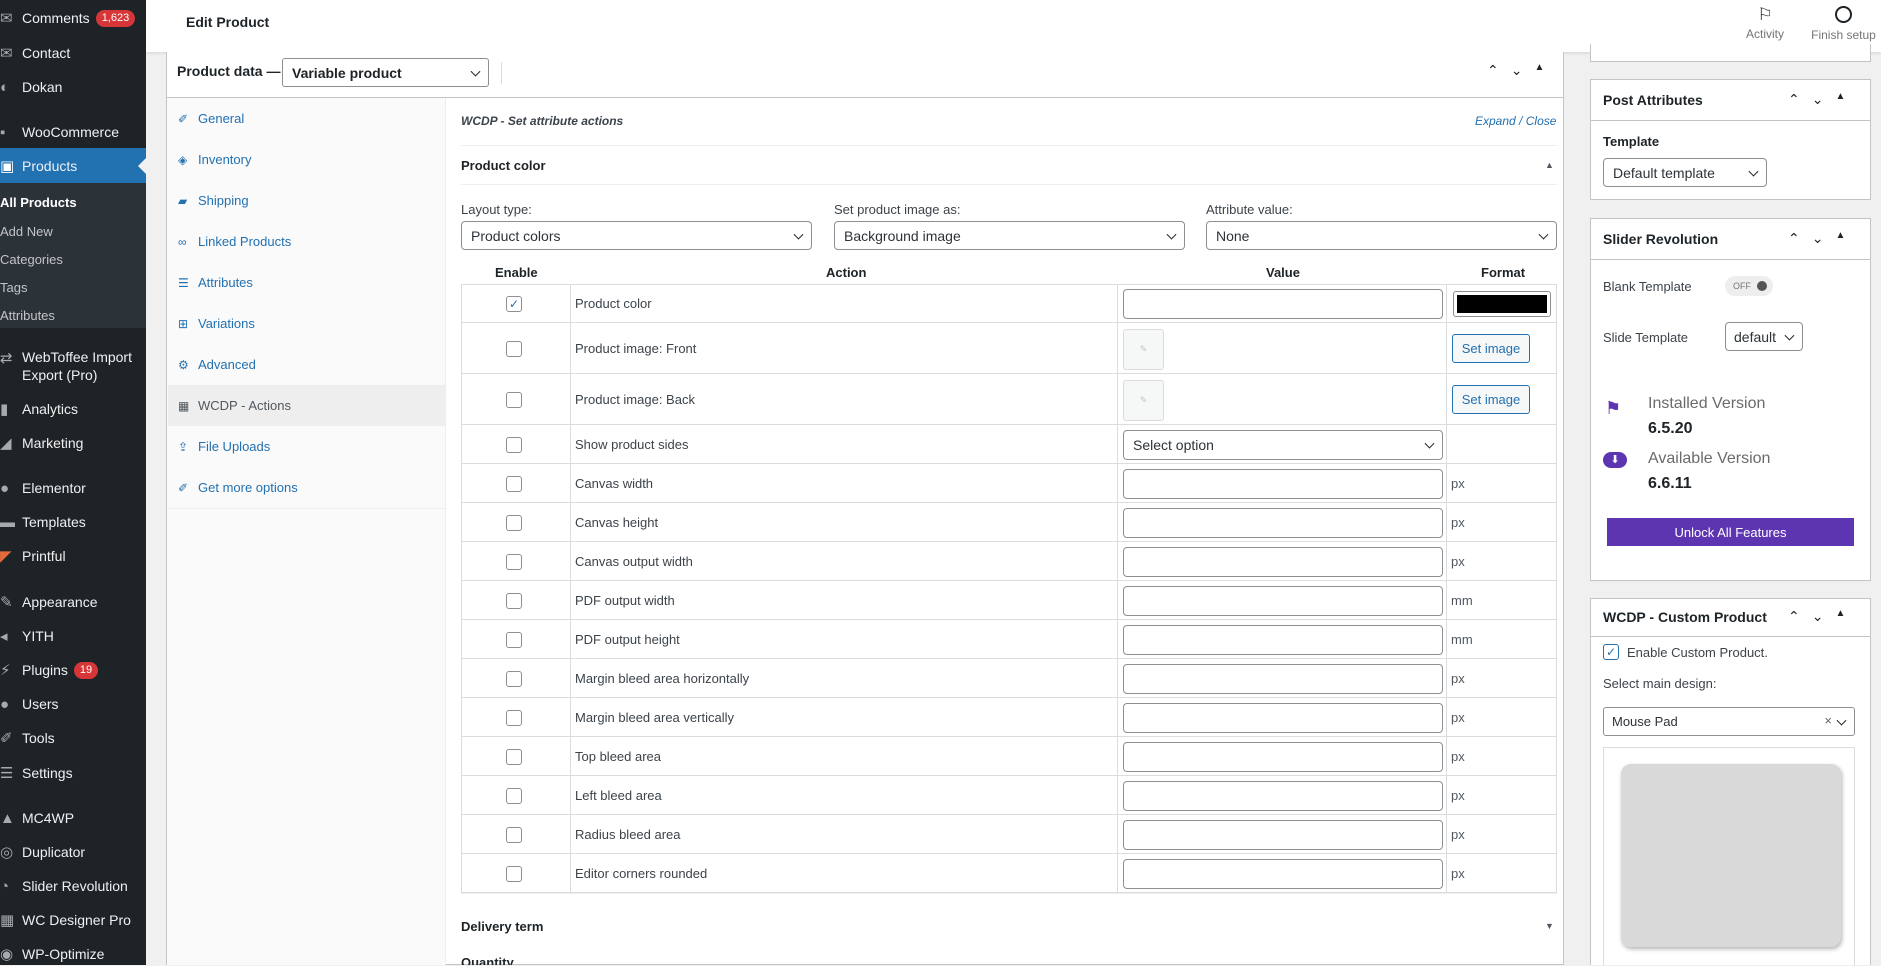 The height and width of the screenshot is (966, 1881). What do you see at coordinates (73, 443) in the screenshot?
I see `menu-marketing: ◢ Marketing` at bounding box center [73, 443].